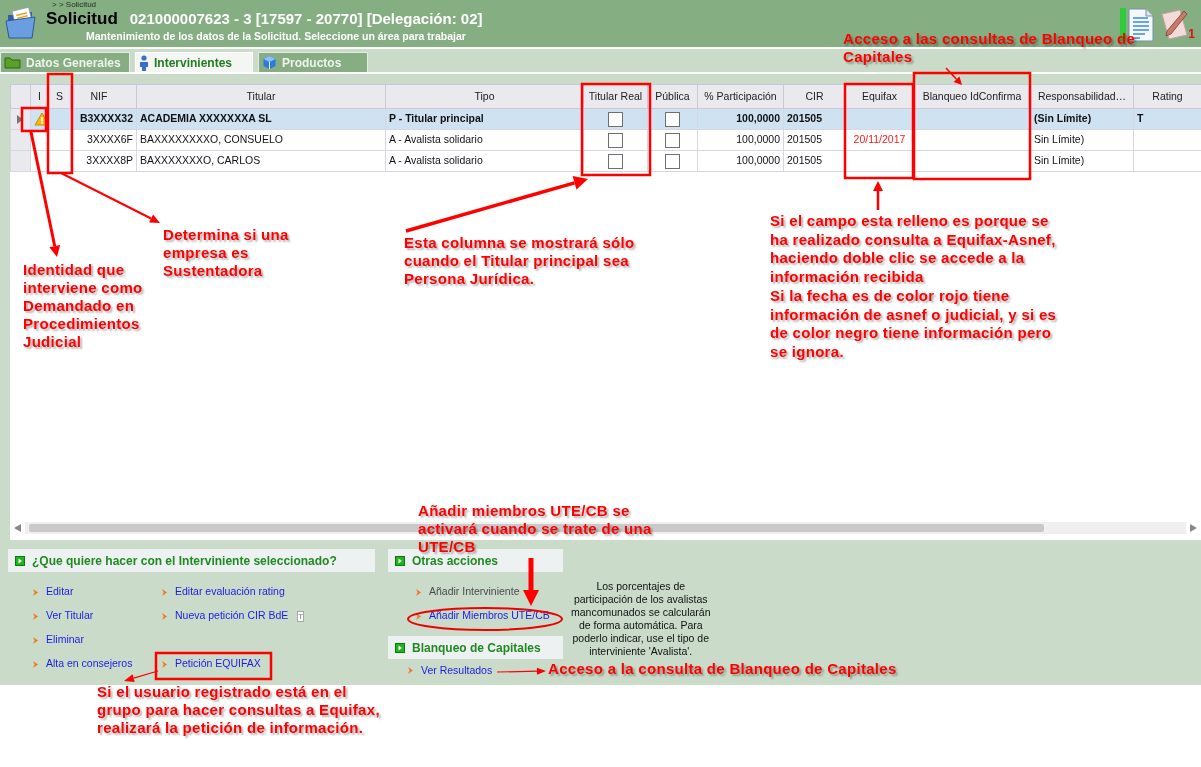  What do you see at coordinates (103, 96) in the screenshot?
I see `column-header: NIF` at bounding box center [103, 96].